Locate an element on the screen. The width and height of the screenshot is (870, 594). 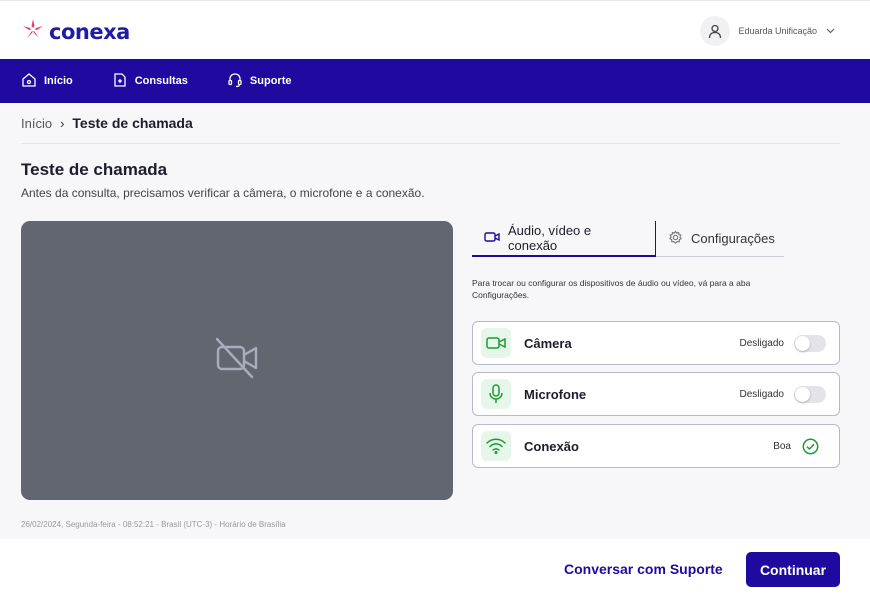
footer is located at coordinates (435, 566).